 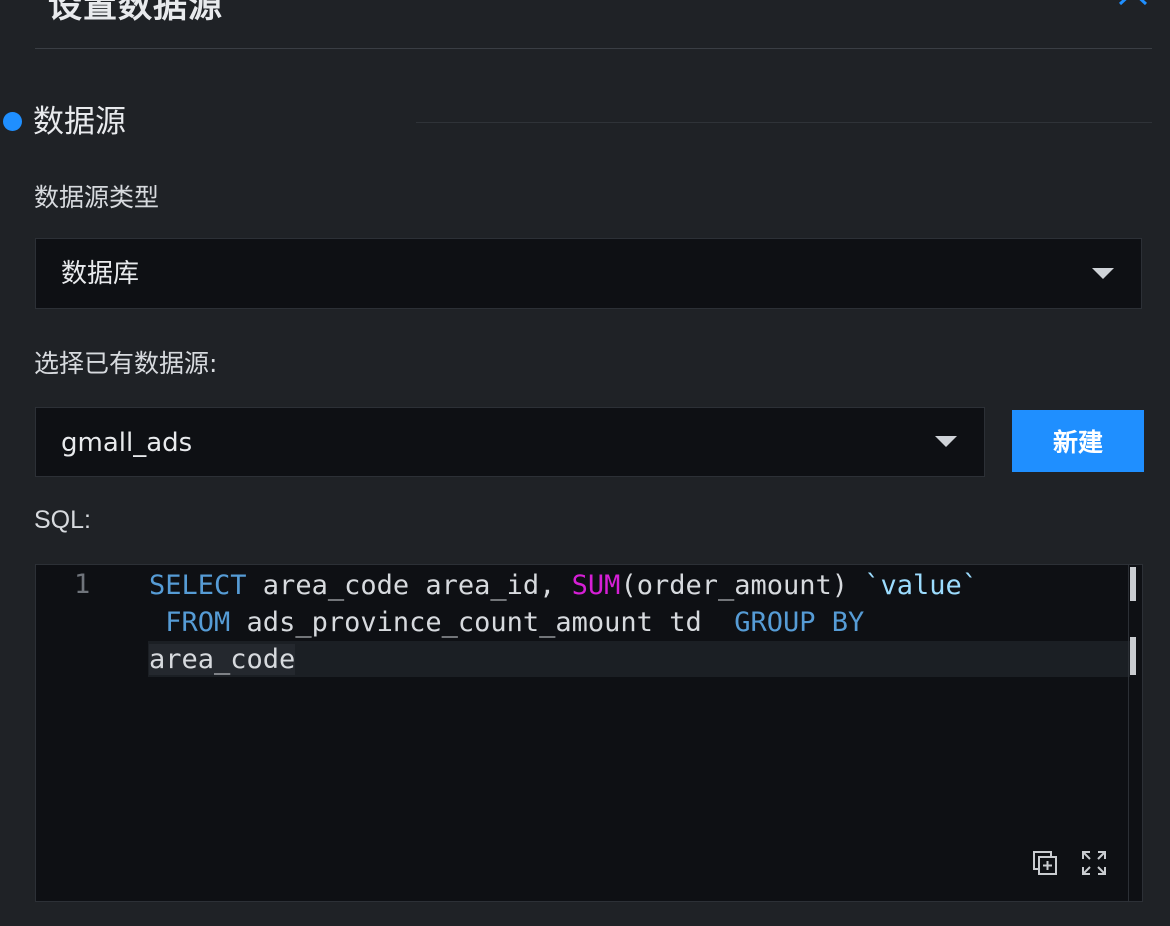 I want to click on section-bullet-icon, so click(x=12, y=121).